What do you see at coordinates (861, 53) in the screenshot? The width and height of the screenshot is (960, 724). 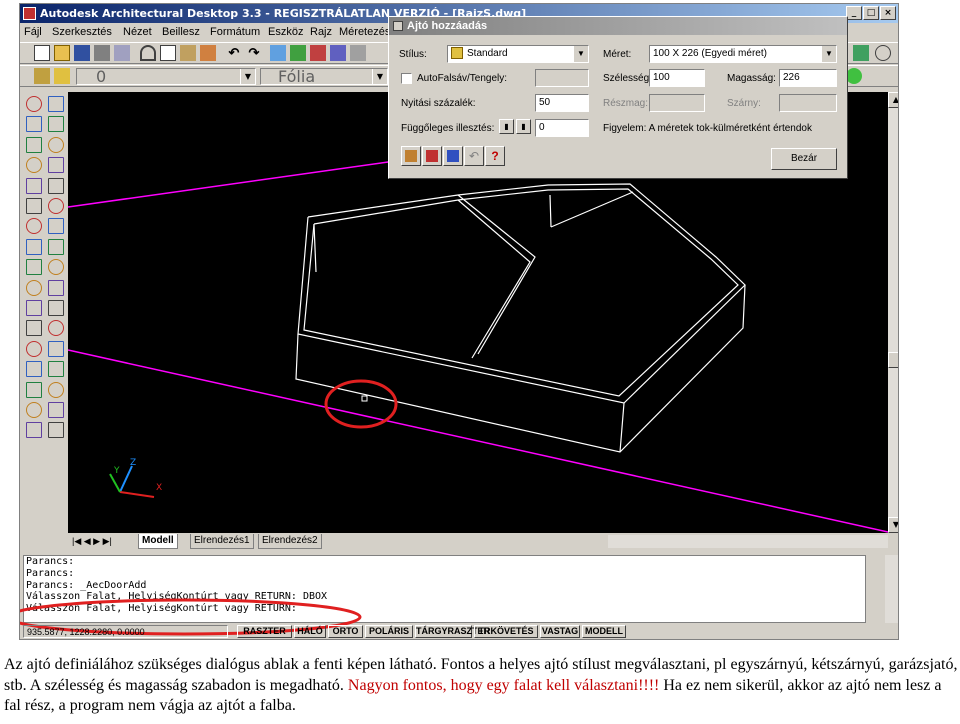 I see `view-3d-icon` at bounding box center [861, 53].